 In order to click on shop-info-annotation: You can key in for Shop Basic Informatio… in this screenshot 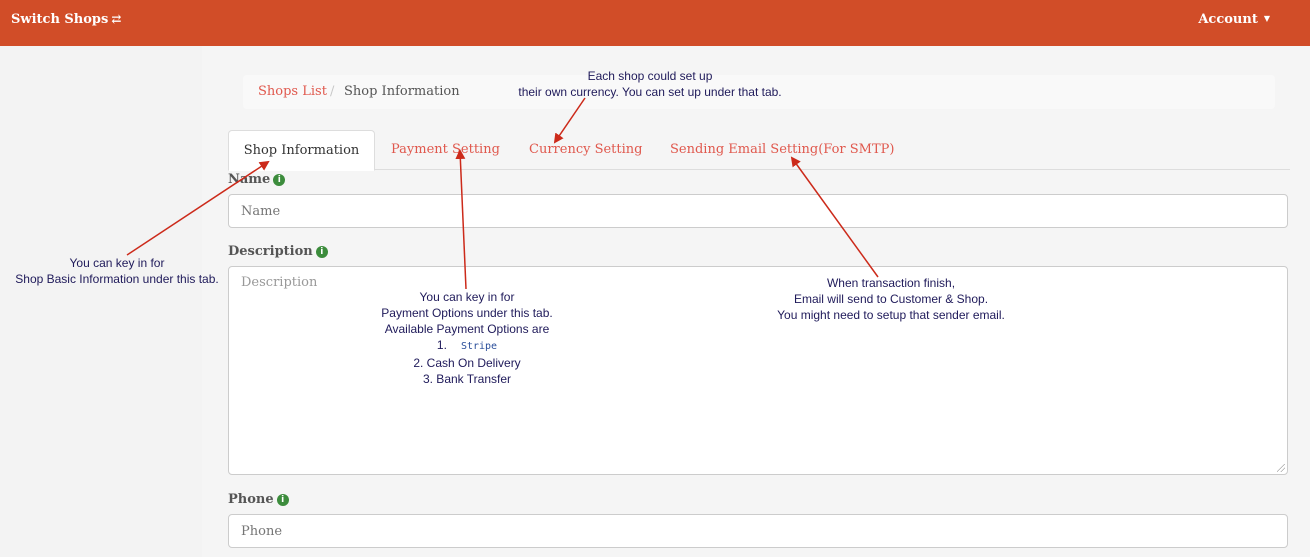, I will do `click(117, 271)`.